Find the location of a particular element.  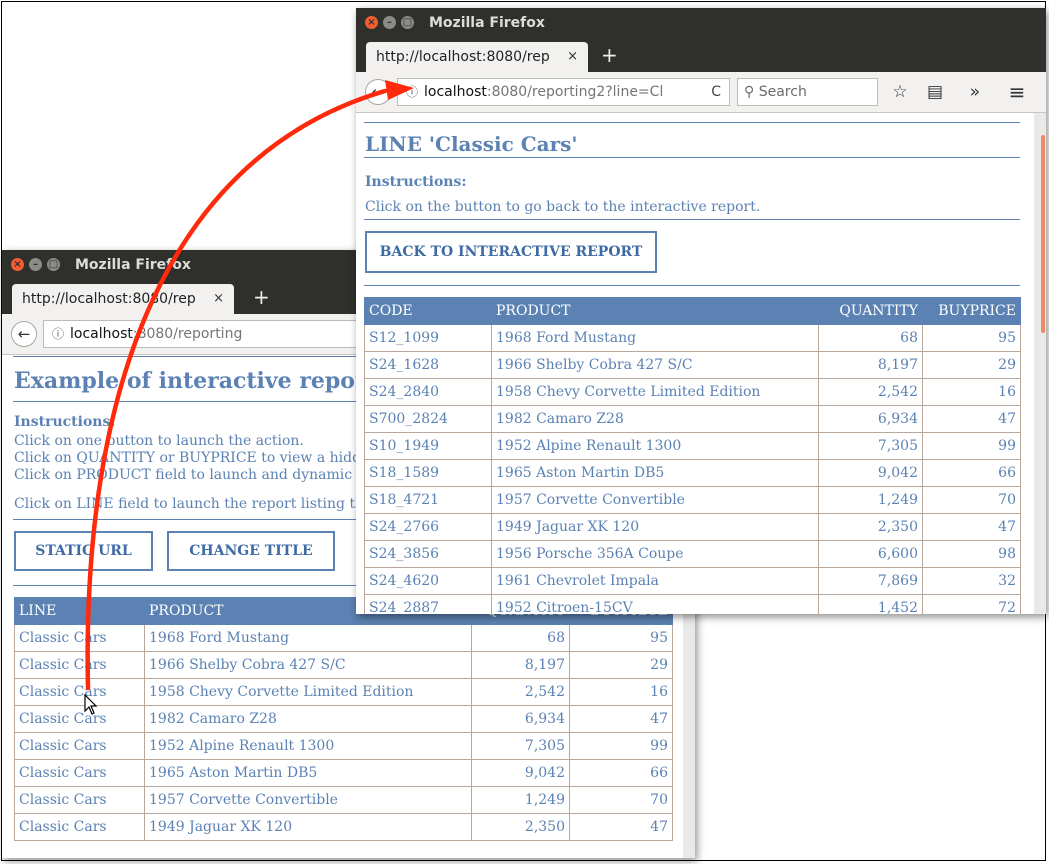

mouse-cursor-icon is located at coordinates (91, 704).